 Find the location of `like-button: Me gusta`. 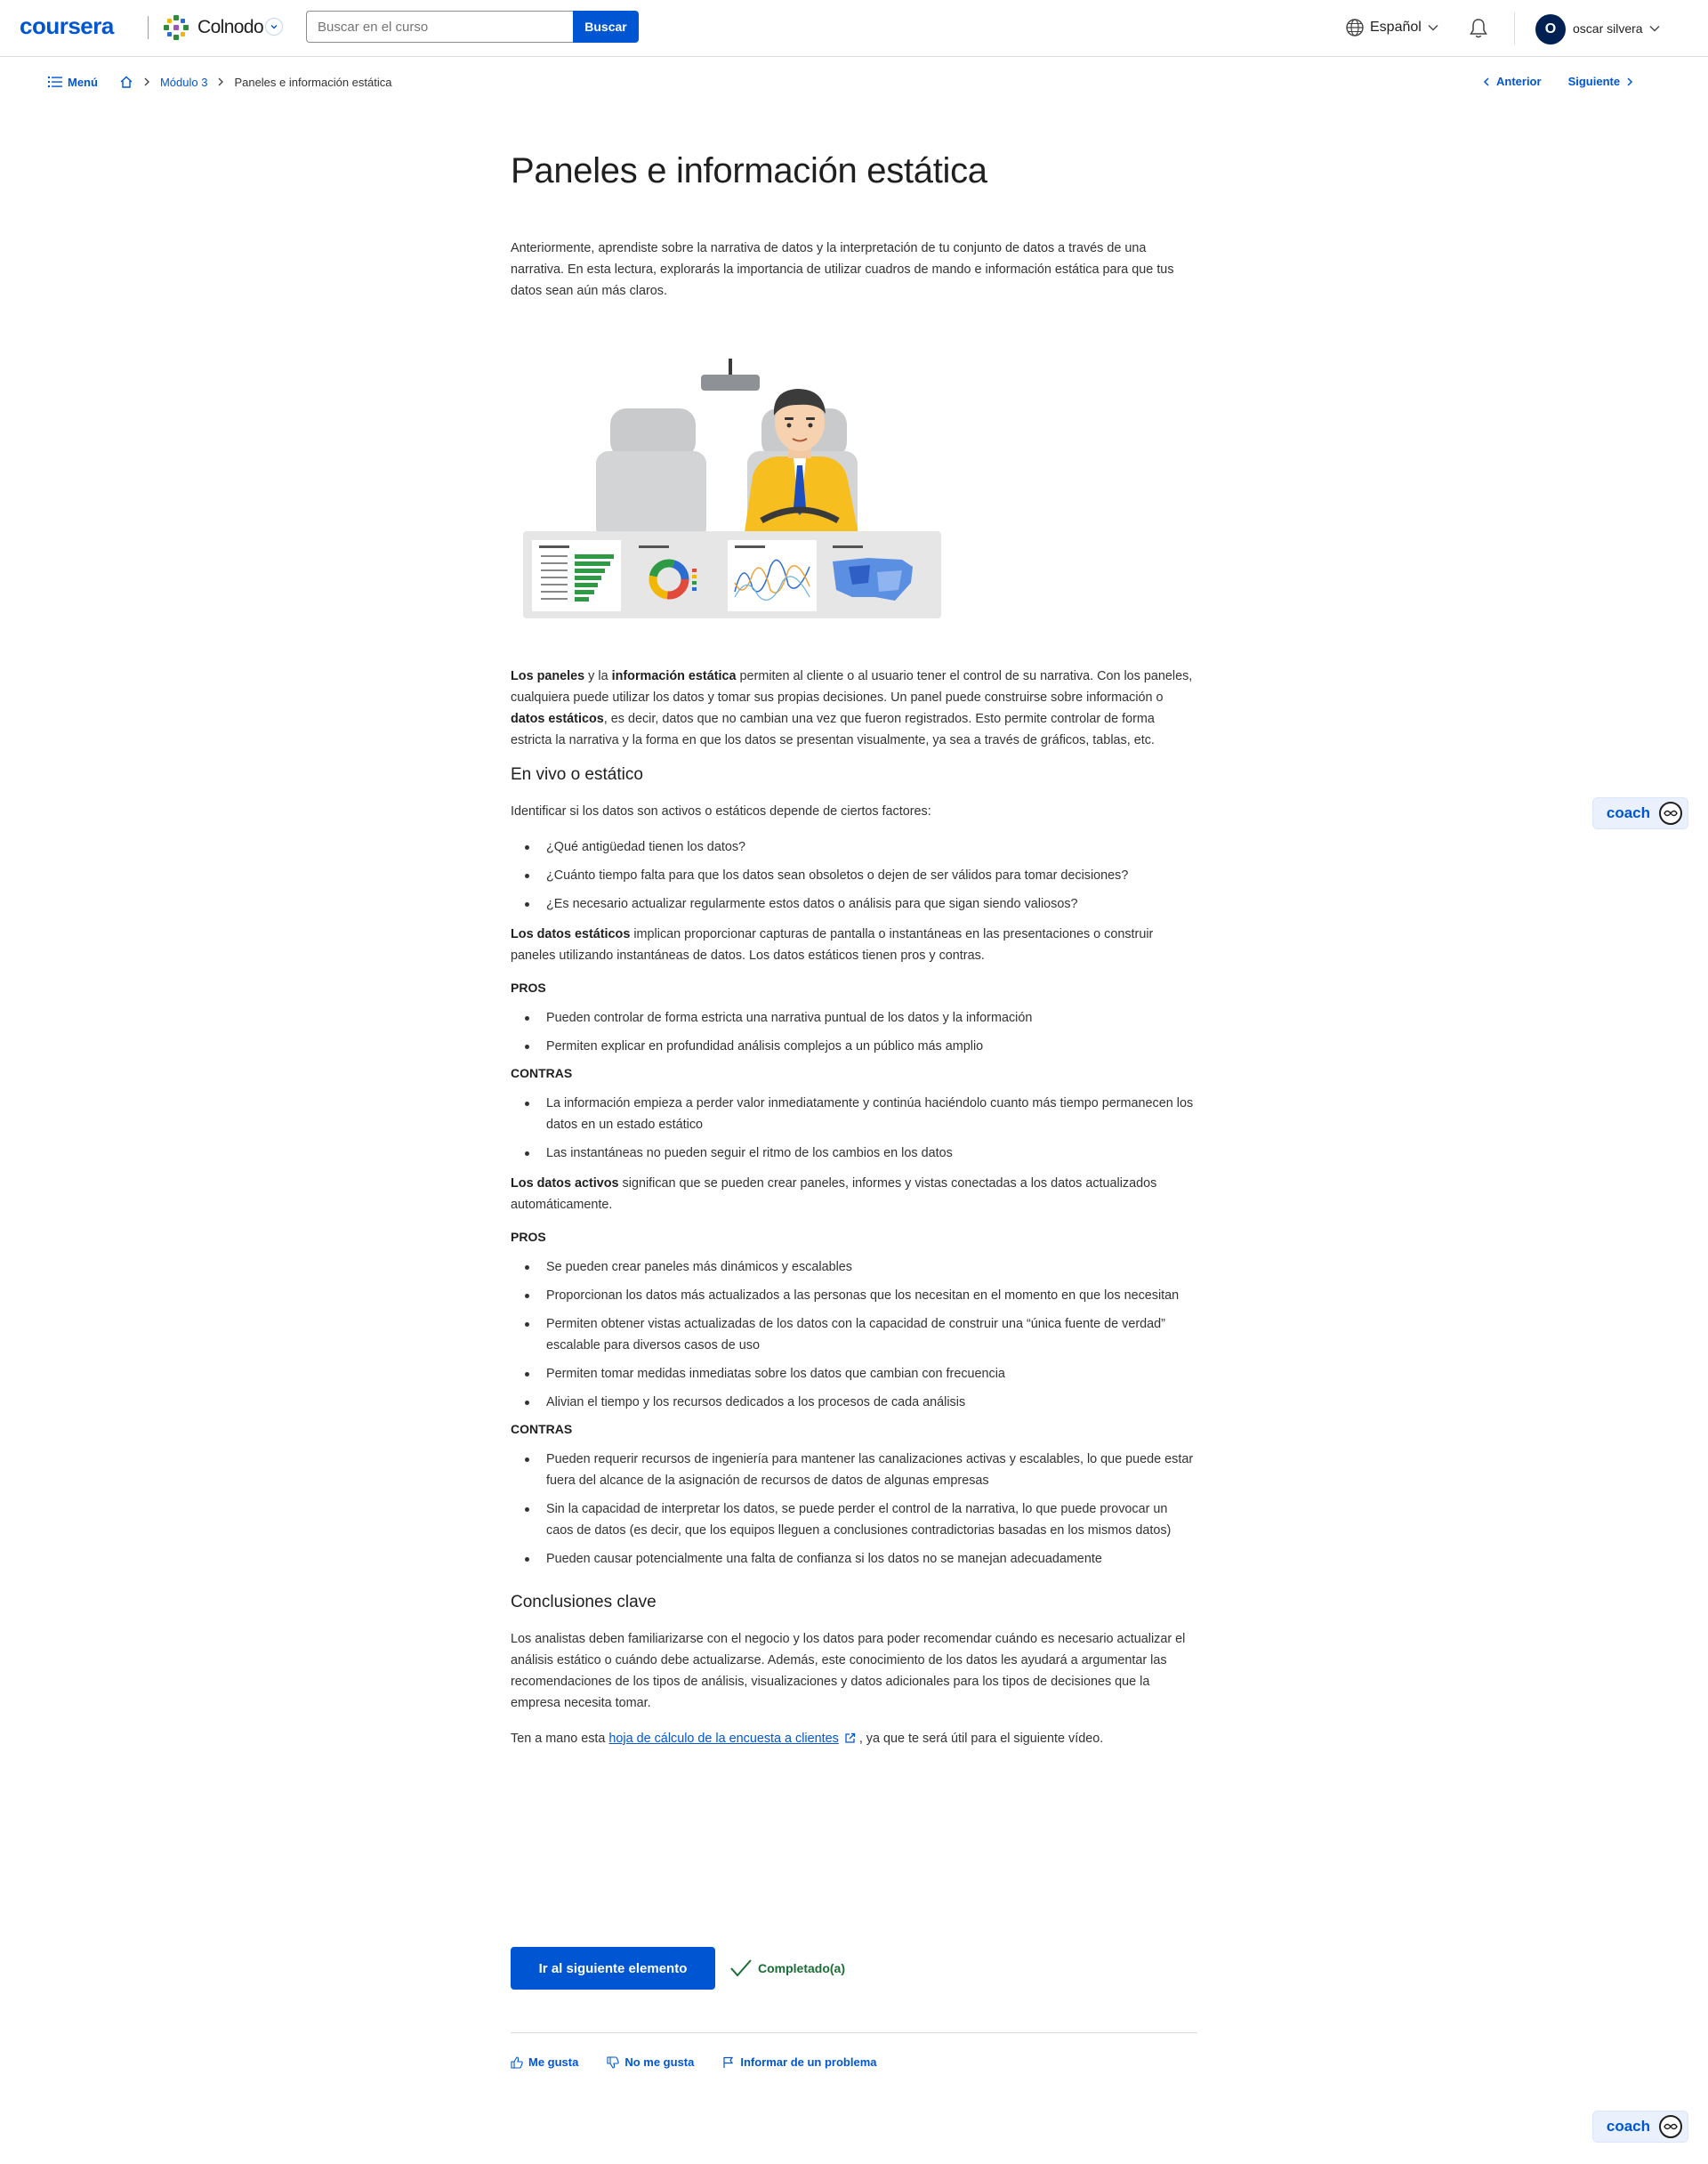

like-button: Me gusta is located at coordinates (544, 2062).